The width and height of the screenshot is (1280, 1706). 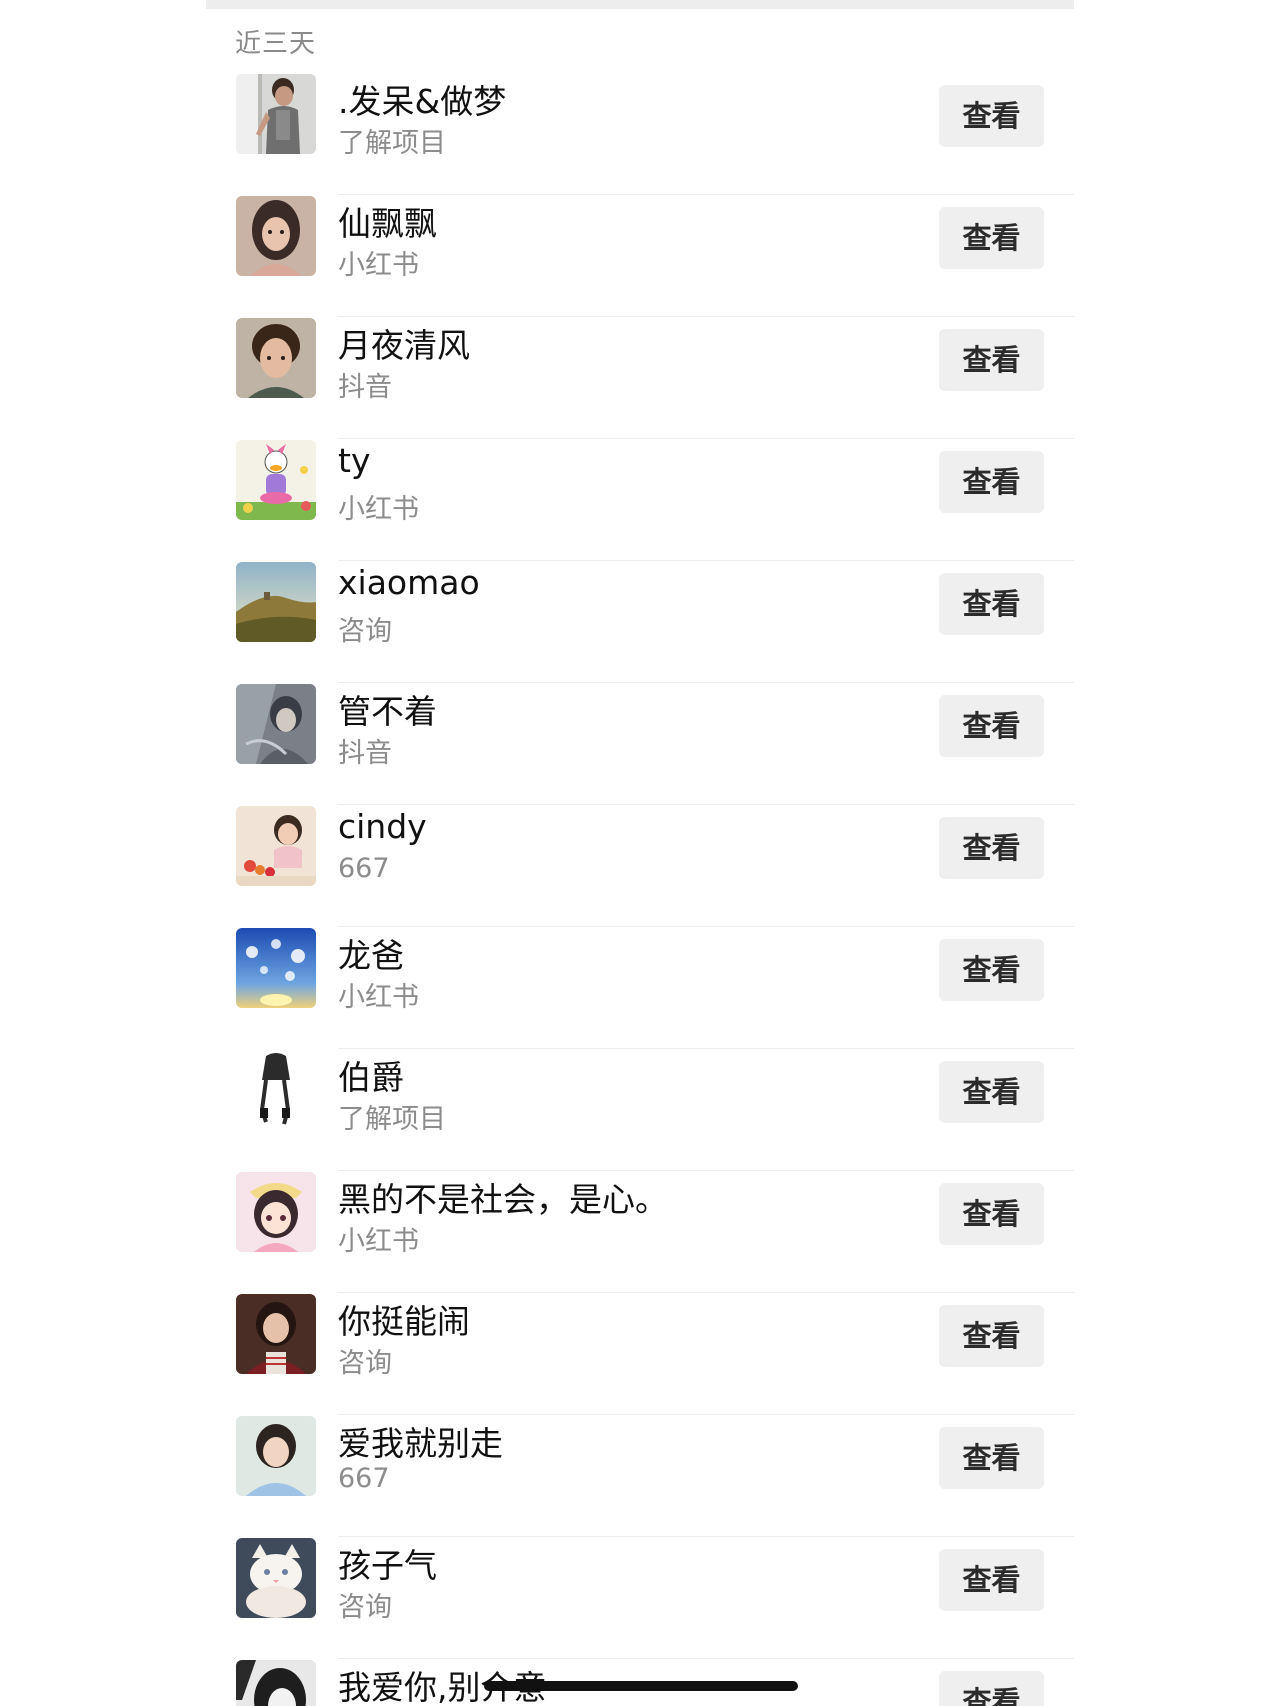 What do you see at coordinates (371, 955) in the screenshot?
I see `contact-name: 龙爸` at bounding box center [371, 955].